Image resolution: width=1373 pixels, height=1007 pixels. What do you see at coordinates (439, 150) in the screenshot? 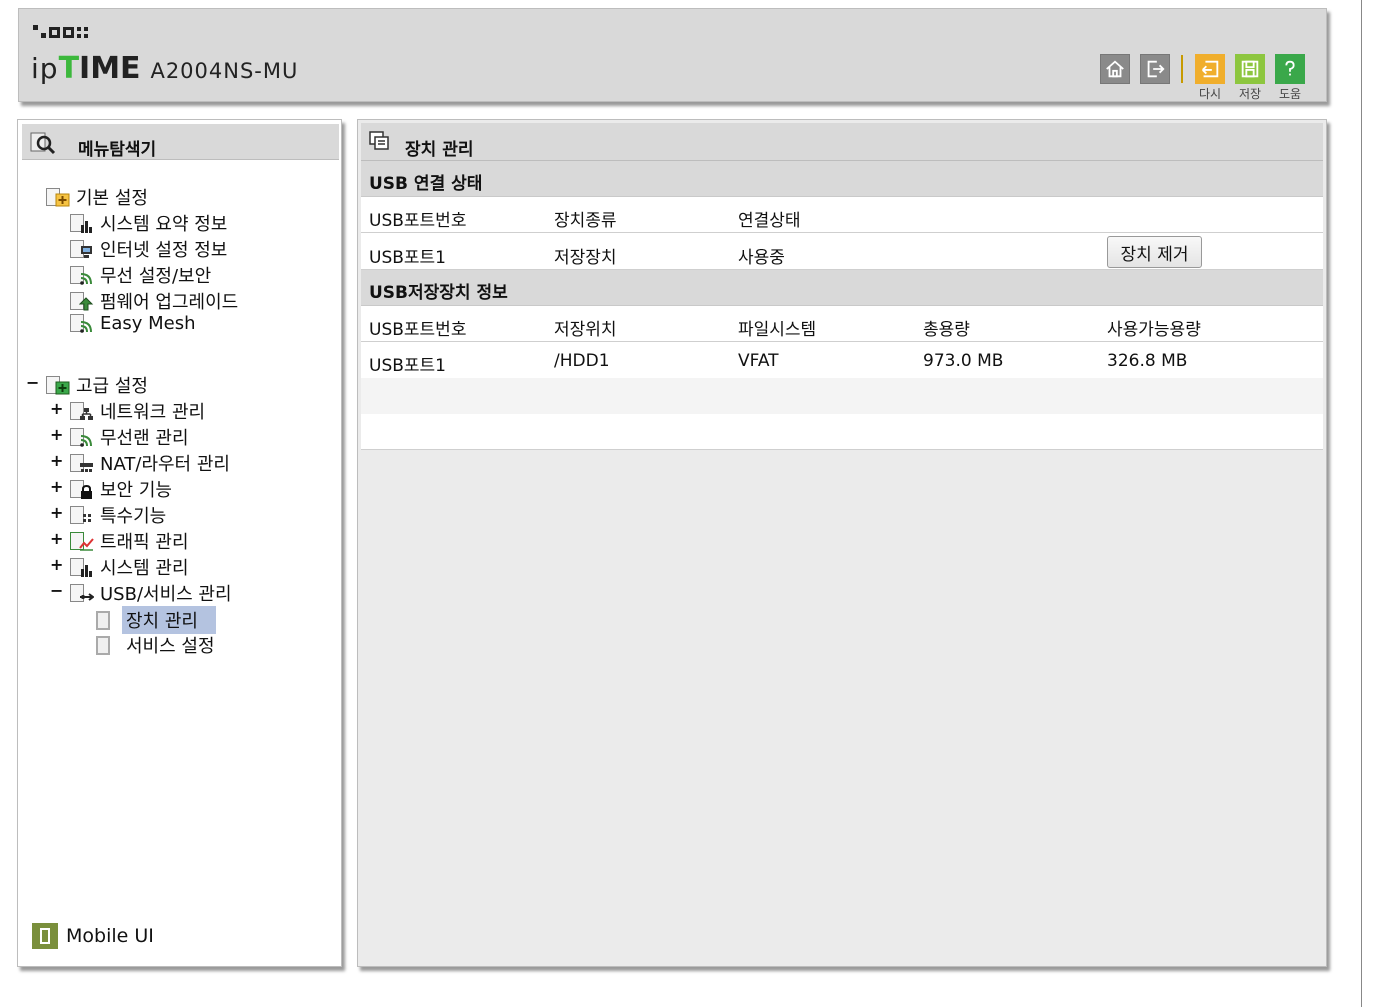
I see `page-title: 장치 관리` at bounding box center [439, 150].